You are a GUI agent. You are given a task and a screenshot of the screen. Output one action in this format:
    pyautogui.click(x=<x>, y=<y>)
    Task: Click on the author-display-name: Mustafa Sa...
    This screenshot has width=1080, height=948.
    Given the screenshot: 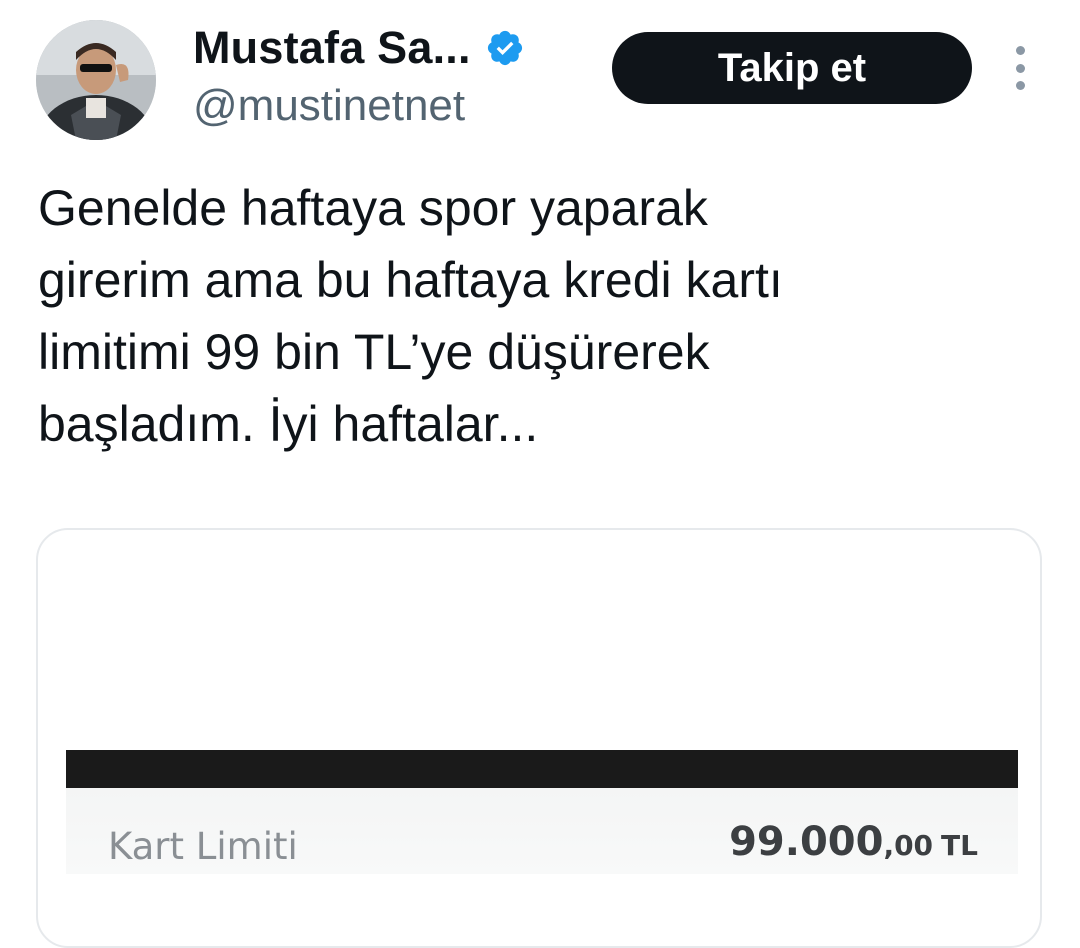 What is the action you would take?
    pyautogui.click(x=332, y=48)
    